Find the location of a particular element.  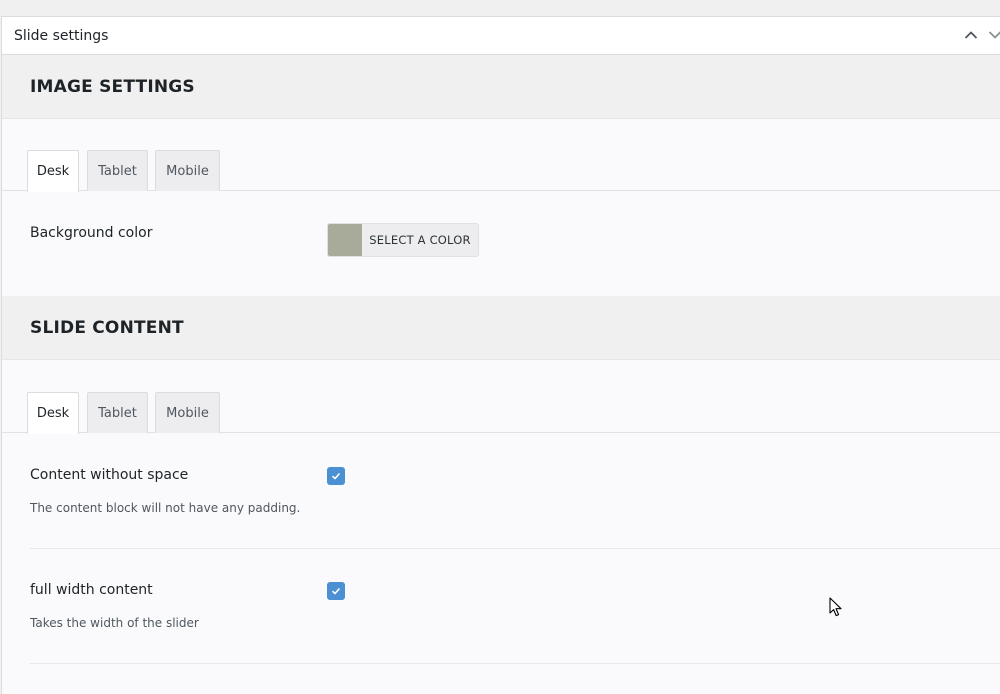

image-settings-title: IMAGE SETTINGS is located at coordinates (112, 87).